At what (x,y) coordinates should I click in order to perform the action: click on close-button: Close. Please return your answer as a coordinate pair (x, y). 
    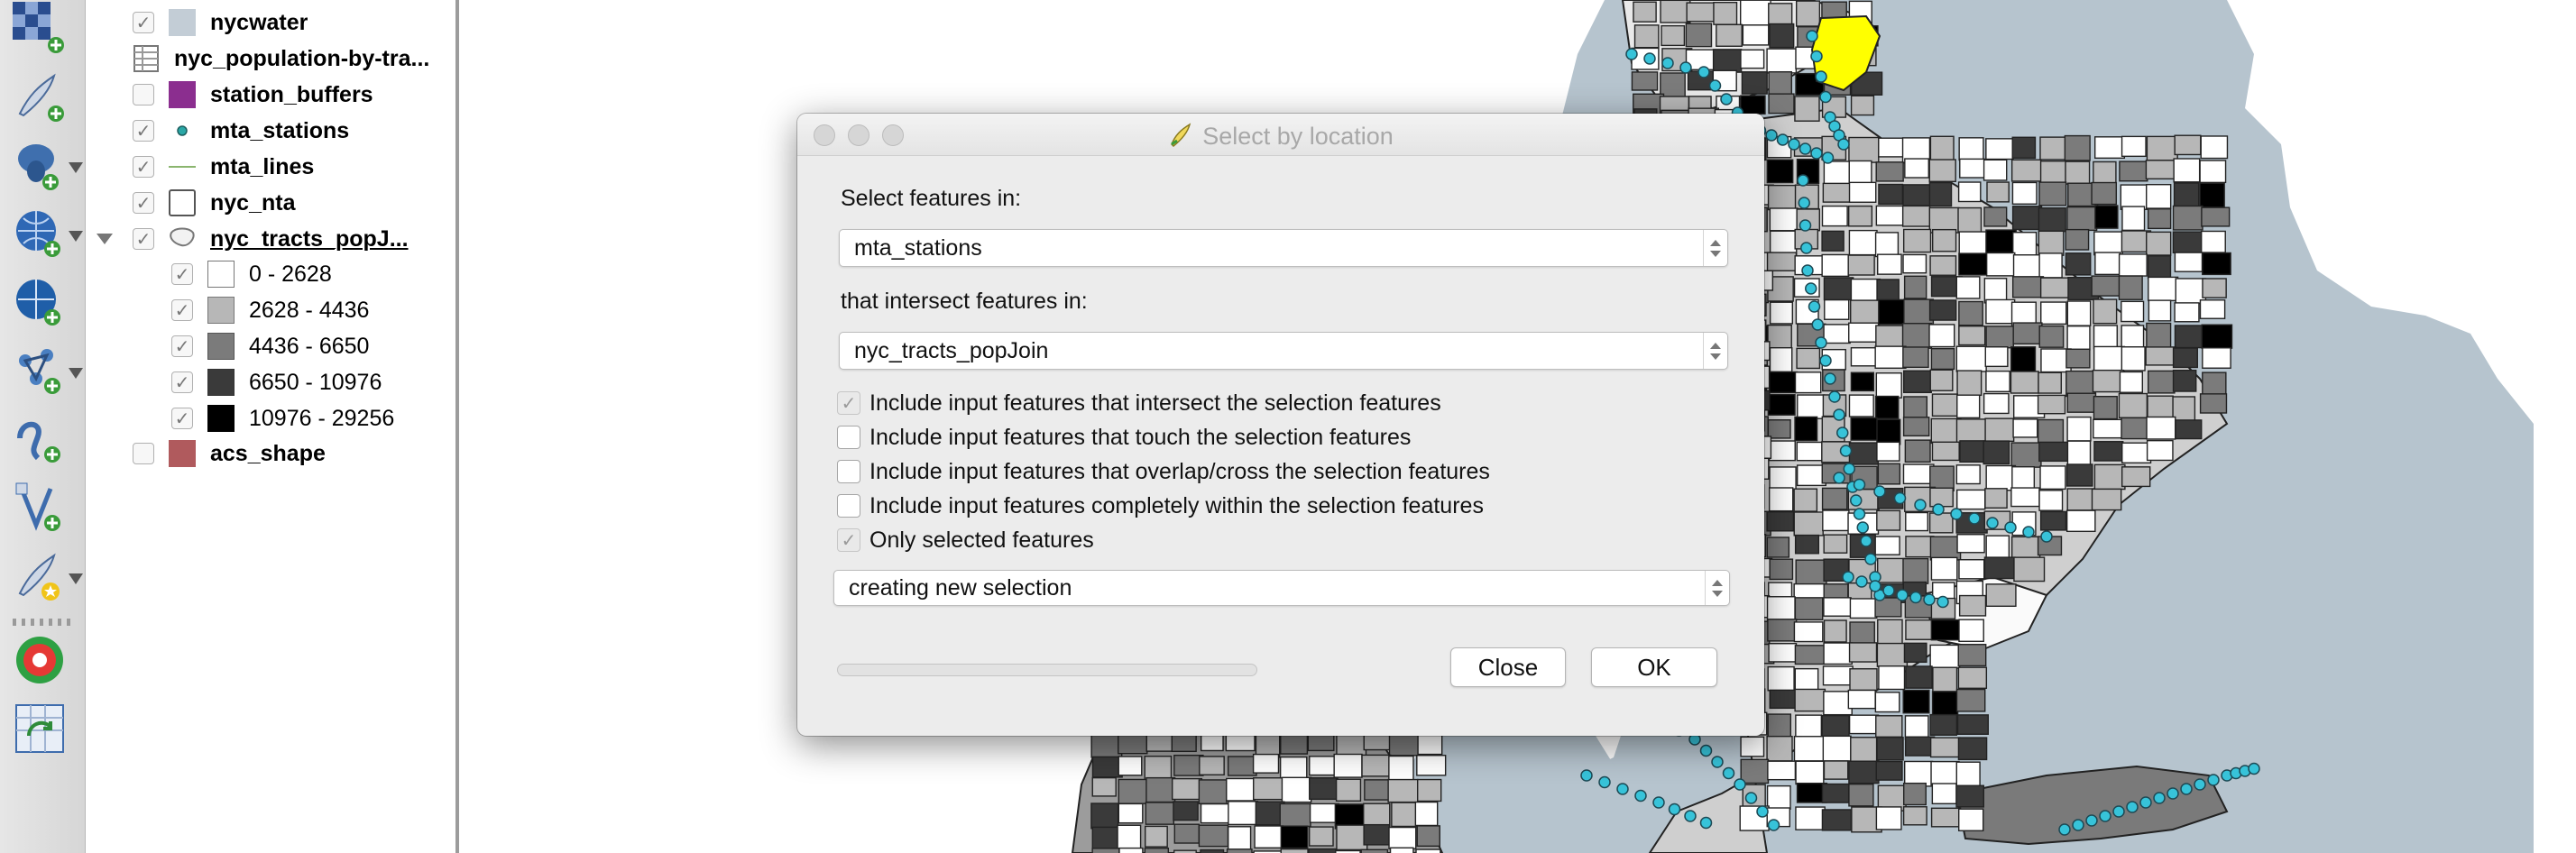
    Looking at the image, I should click on (1508, 667).